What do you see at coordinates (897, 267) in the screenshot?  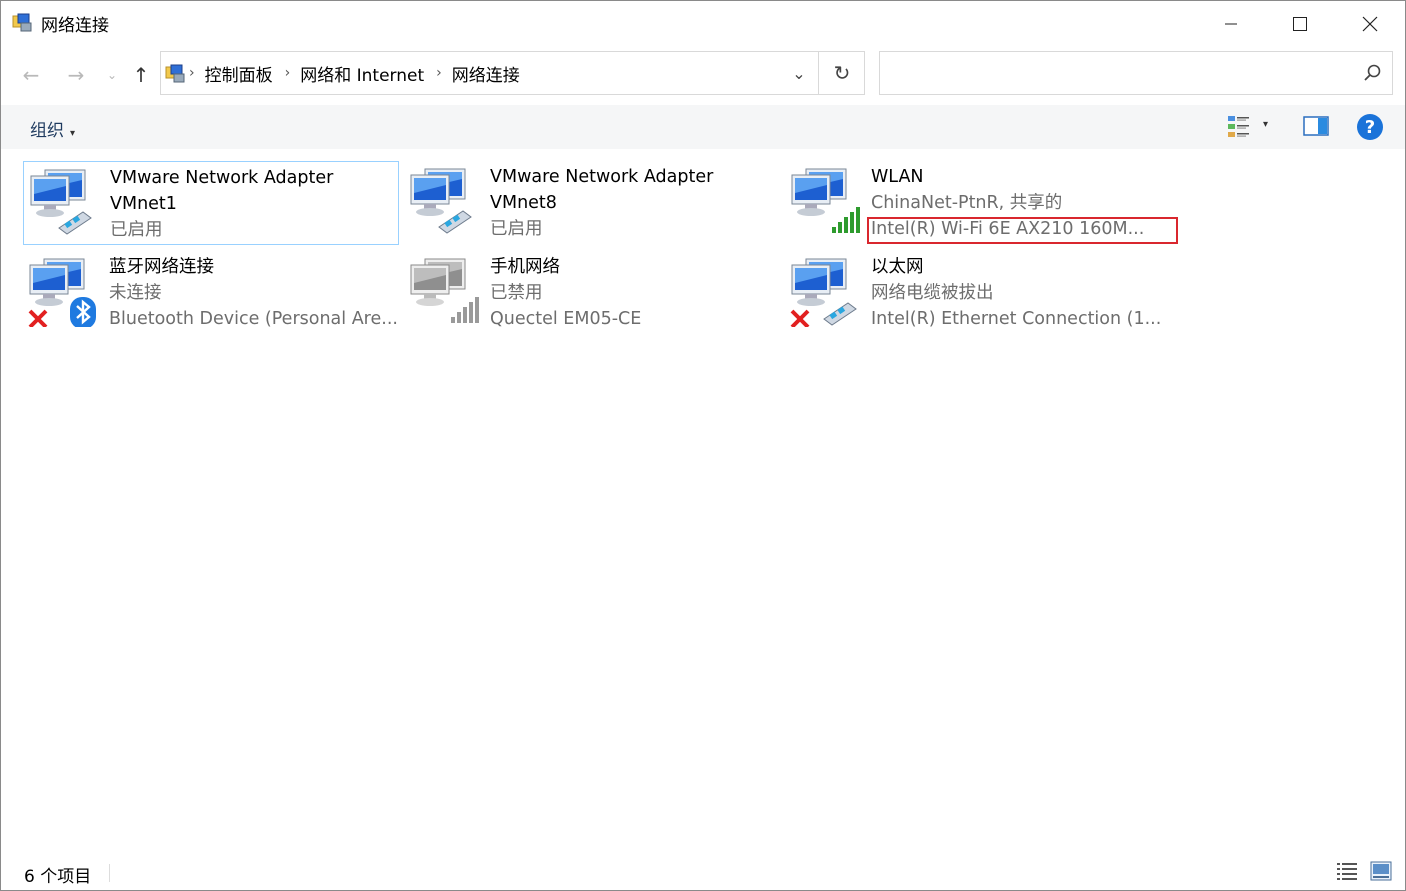 I see `connection-name: 以太网` at bounding box center [897, 267].